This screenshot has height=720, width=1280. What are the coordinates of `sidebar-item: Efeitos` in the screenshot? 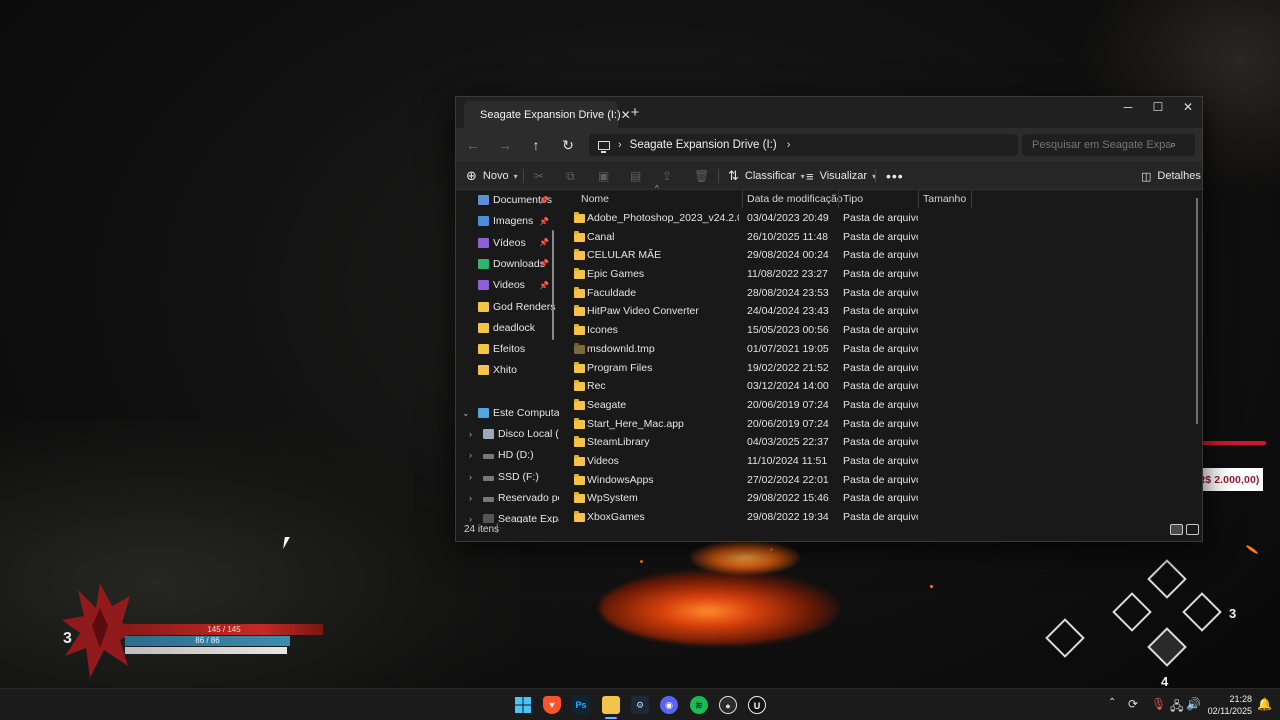 It's located at (507, 349).